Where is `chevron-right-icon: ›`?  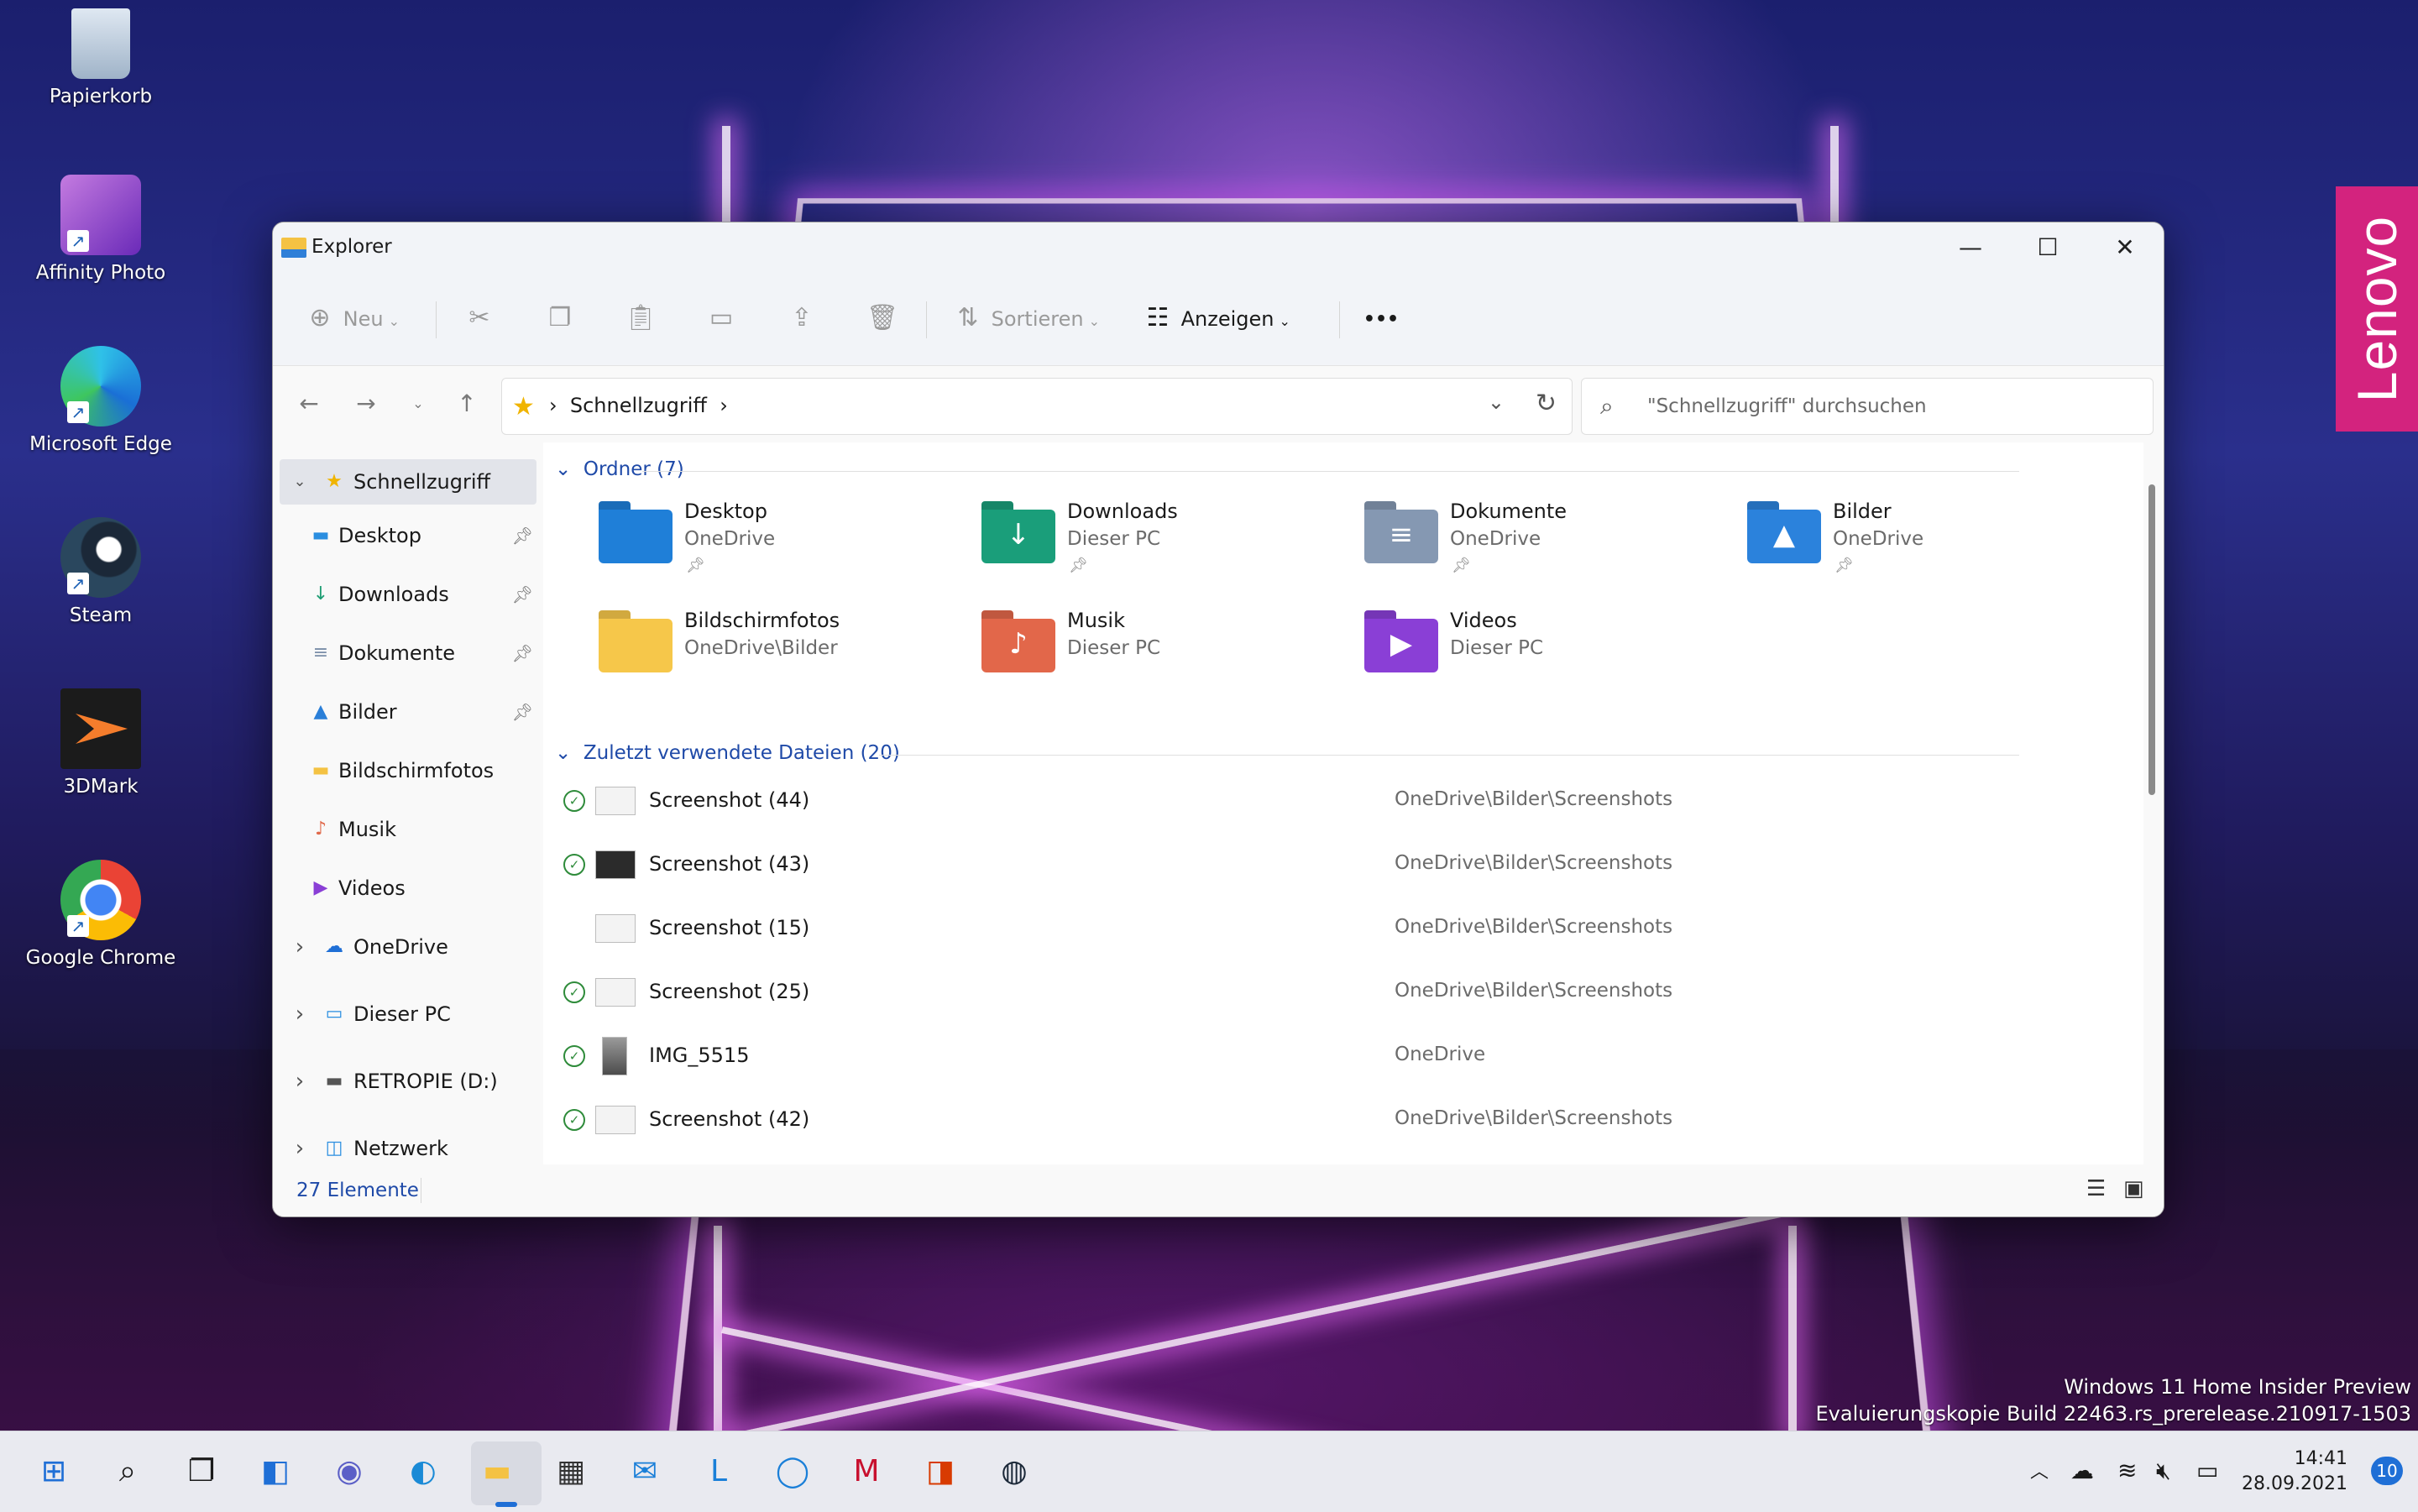
chevron-right-icon: › is located at coordinates (300, 1014).